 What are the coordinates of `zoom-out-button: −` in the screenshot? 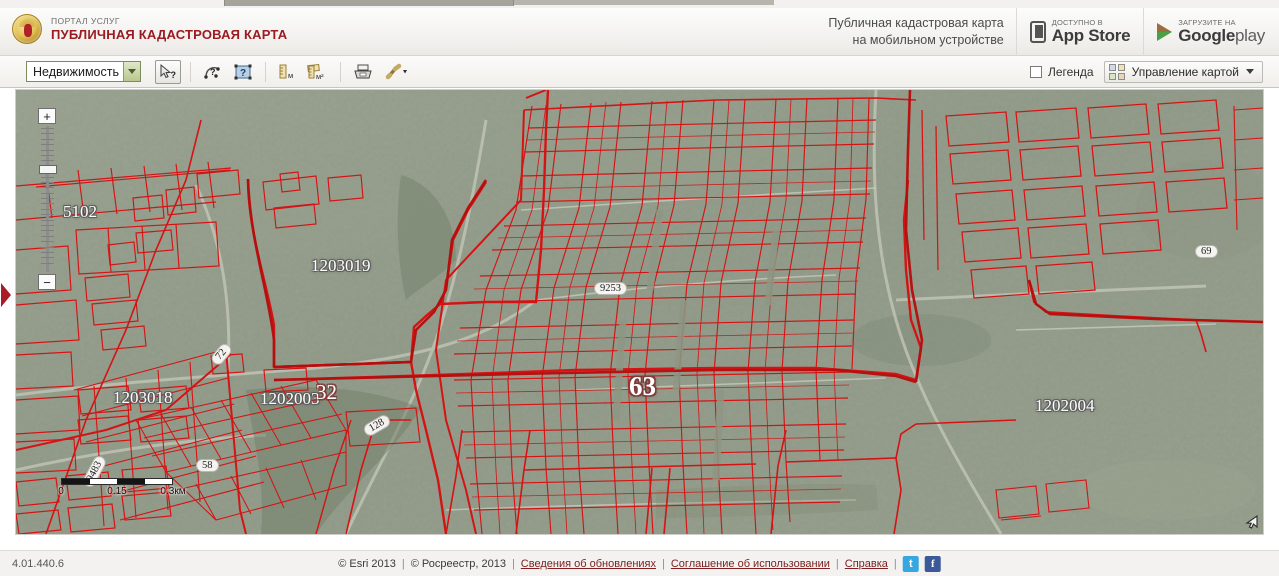 It's located at (47, 282).